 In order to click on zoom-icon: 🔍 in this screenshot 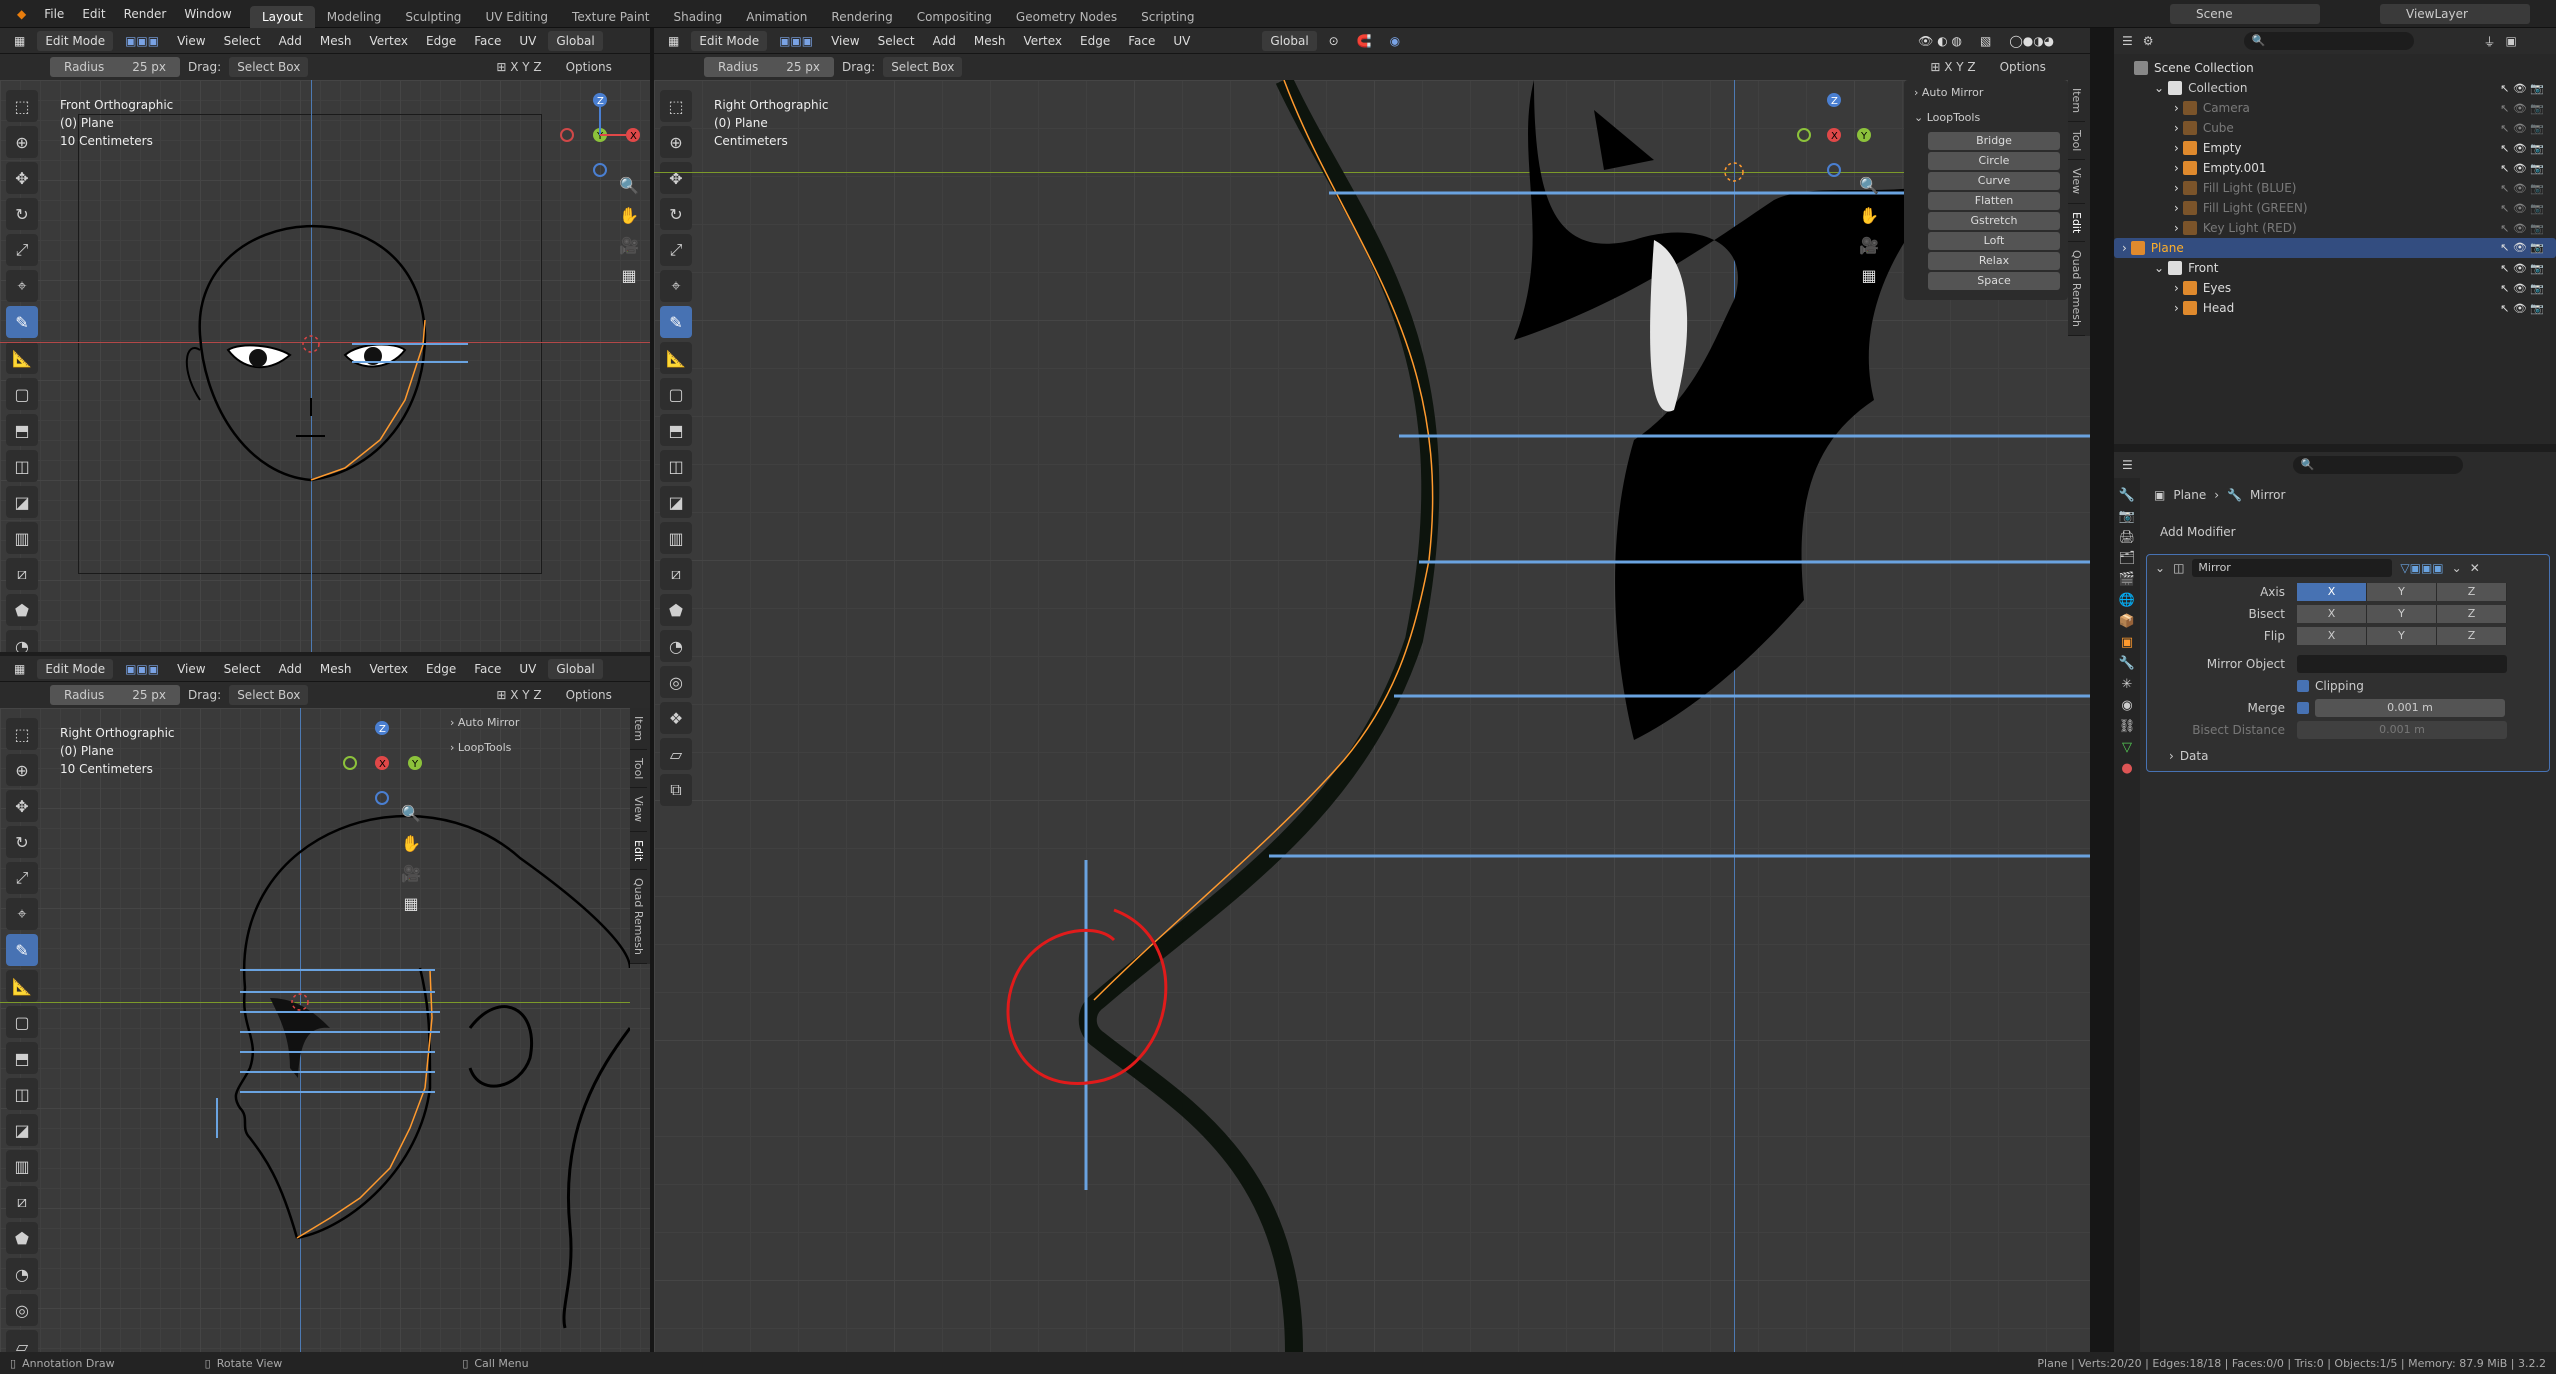, I will do `click(411, 813)`.